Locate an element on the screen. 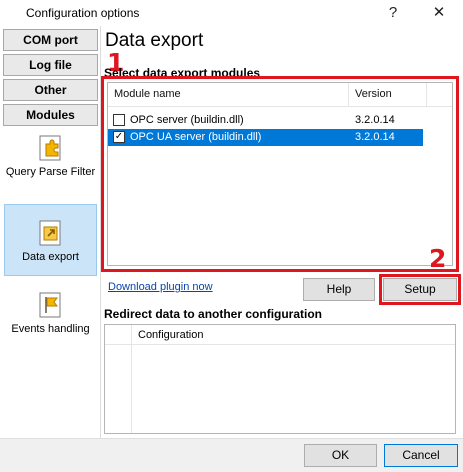  category-other-button: Other is located at coordinates (50, 90).